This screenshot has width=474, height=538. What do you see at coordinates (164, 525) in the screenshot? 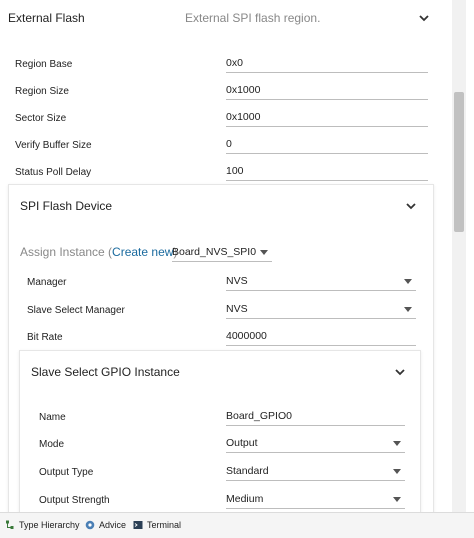
I see `terminal-label: Terminal` at bounding box center [164, 525].